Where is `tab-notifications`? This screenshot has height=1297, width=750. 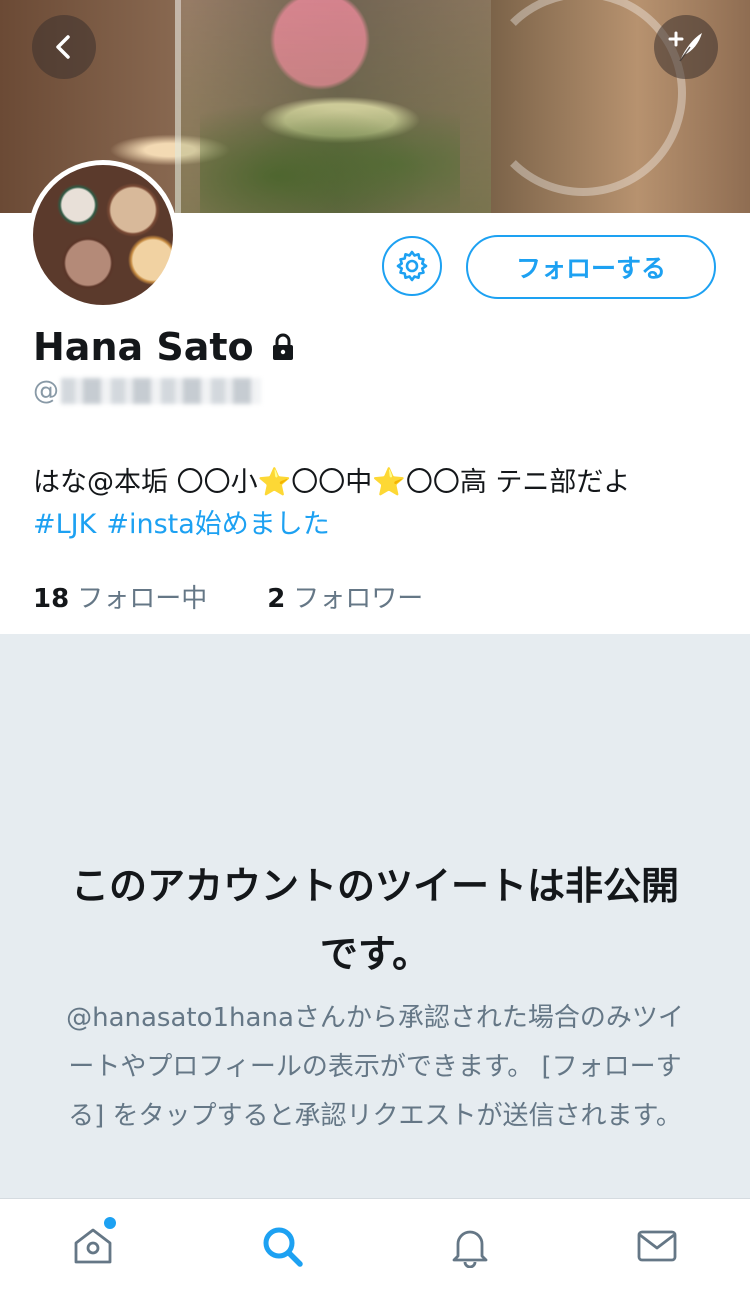 tab-notifications is located at coordinates (470, 1246).